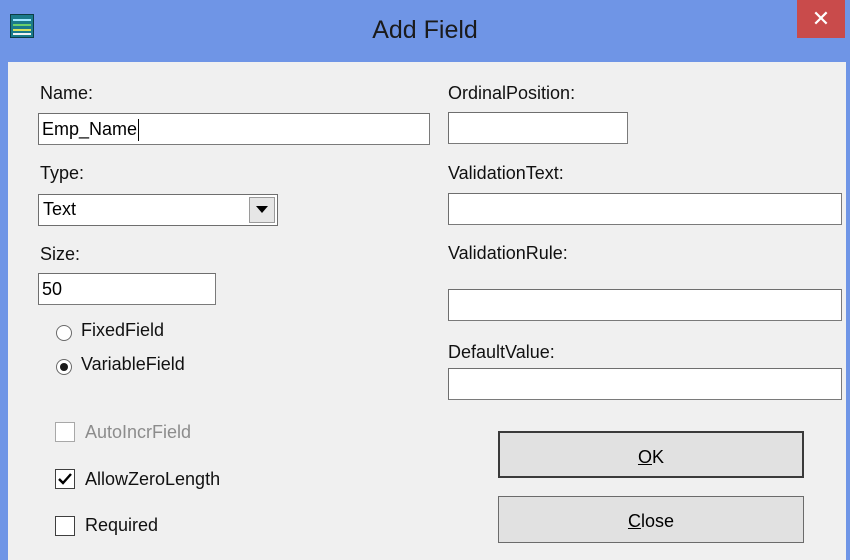 This screenshot has height=560, width=850. I want to click on text-caret, so click(139, 130).